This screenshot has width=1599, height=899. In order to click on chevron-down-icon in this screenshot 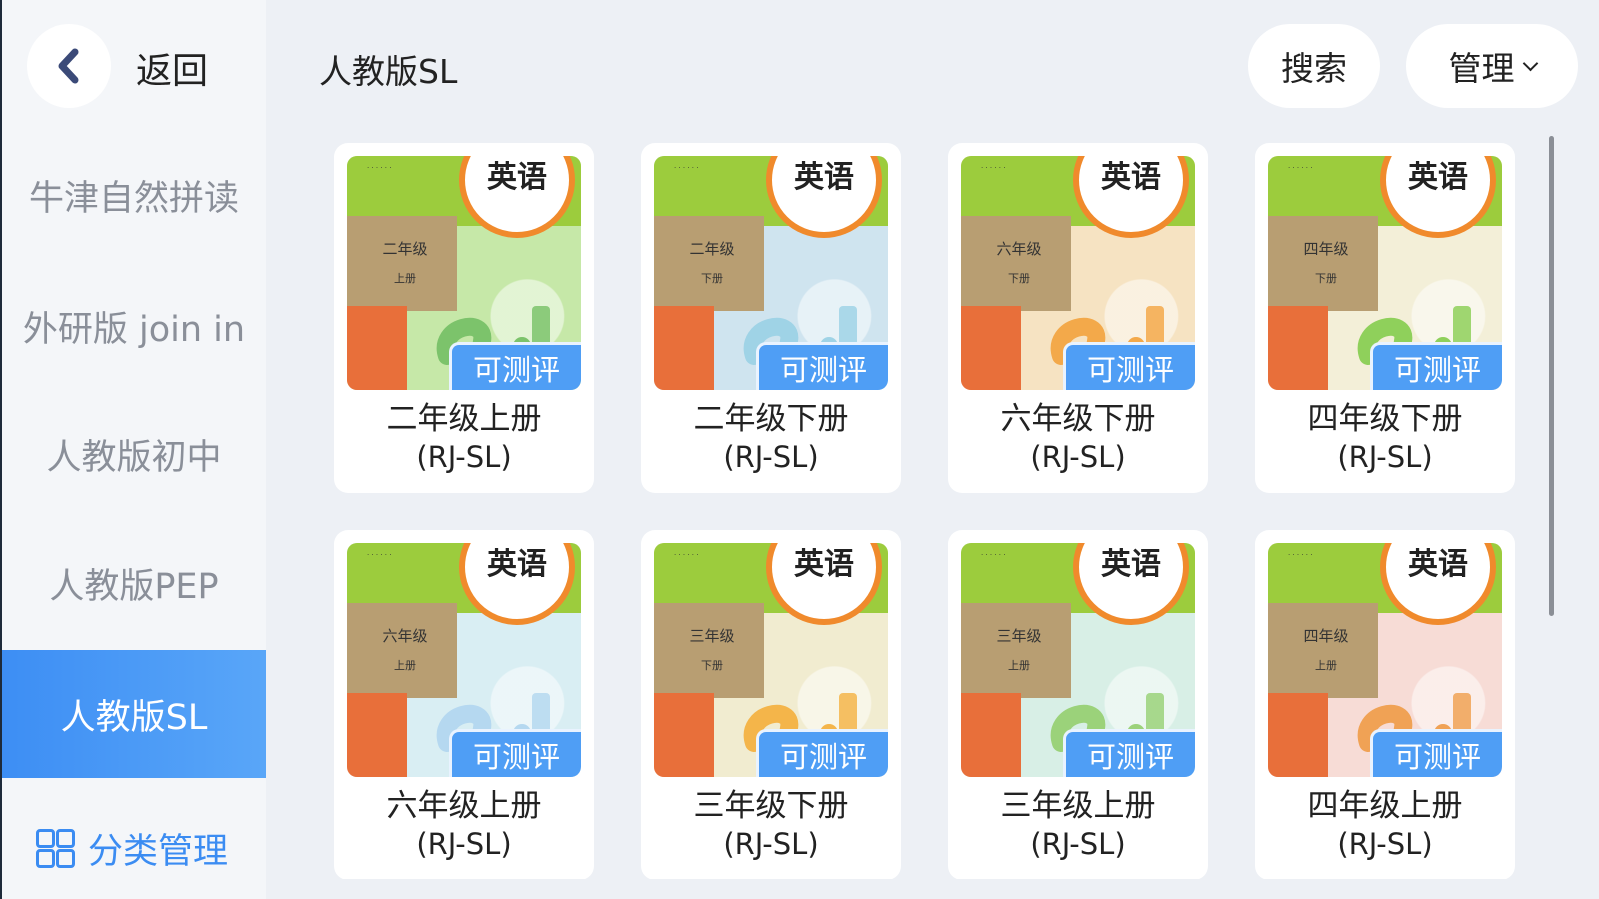, I will do `click(1530, 63)`.